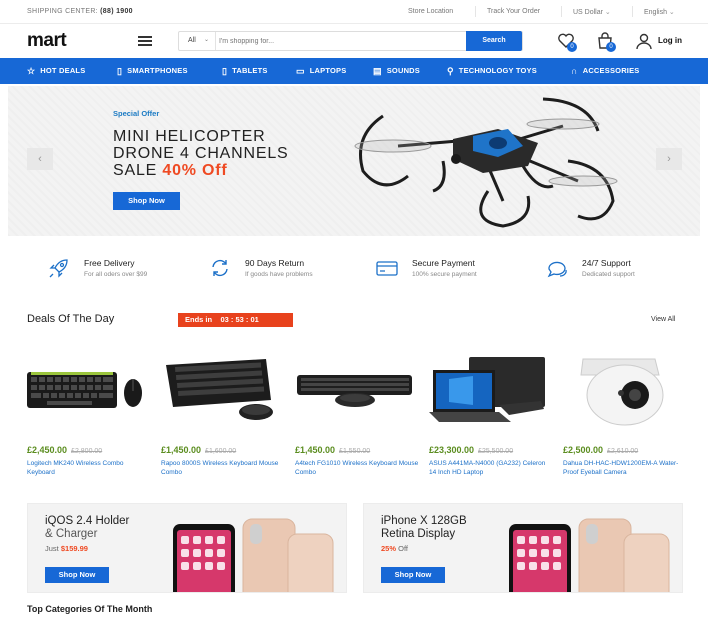 The image size is (708, 623). What do you see at coordinates (71, 319) in the screenshot?
I see `deals-title: Deals Of The Day` at bounding box center [71, 319].